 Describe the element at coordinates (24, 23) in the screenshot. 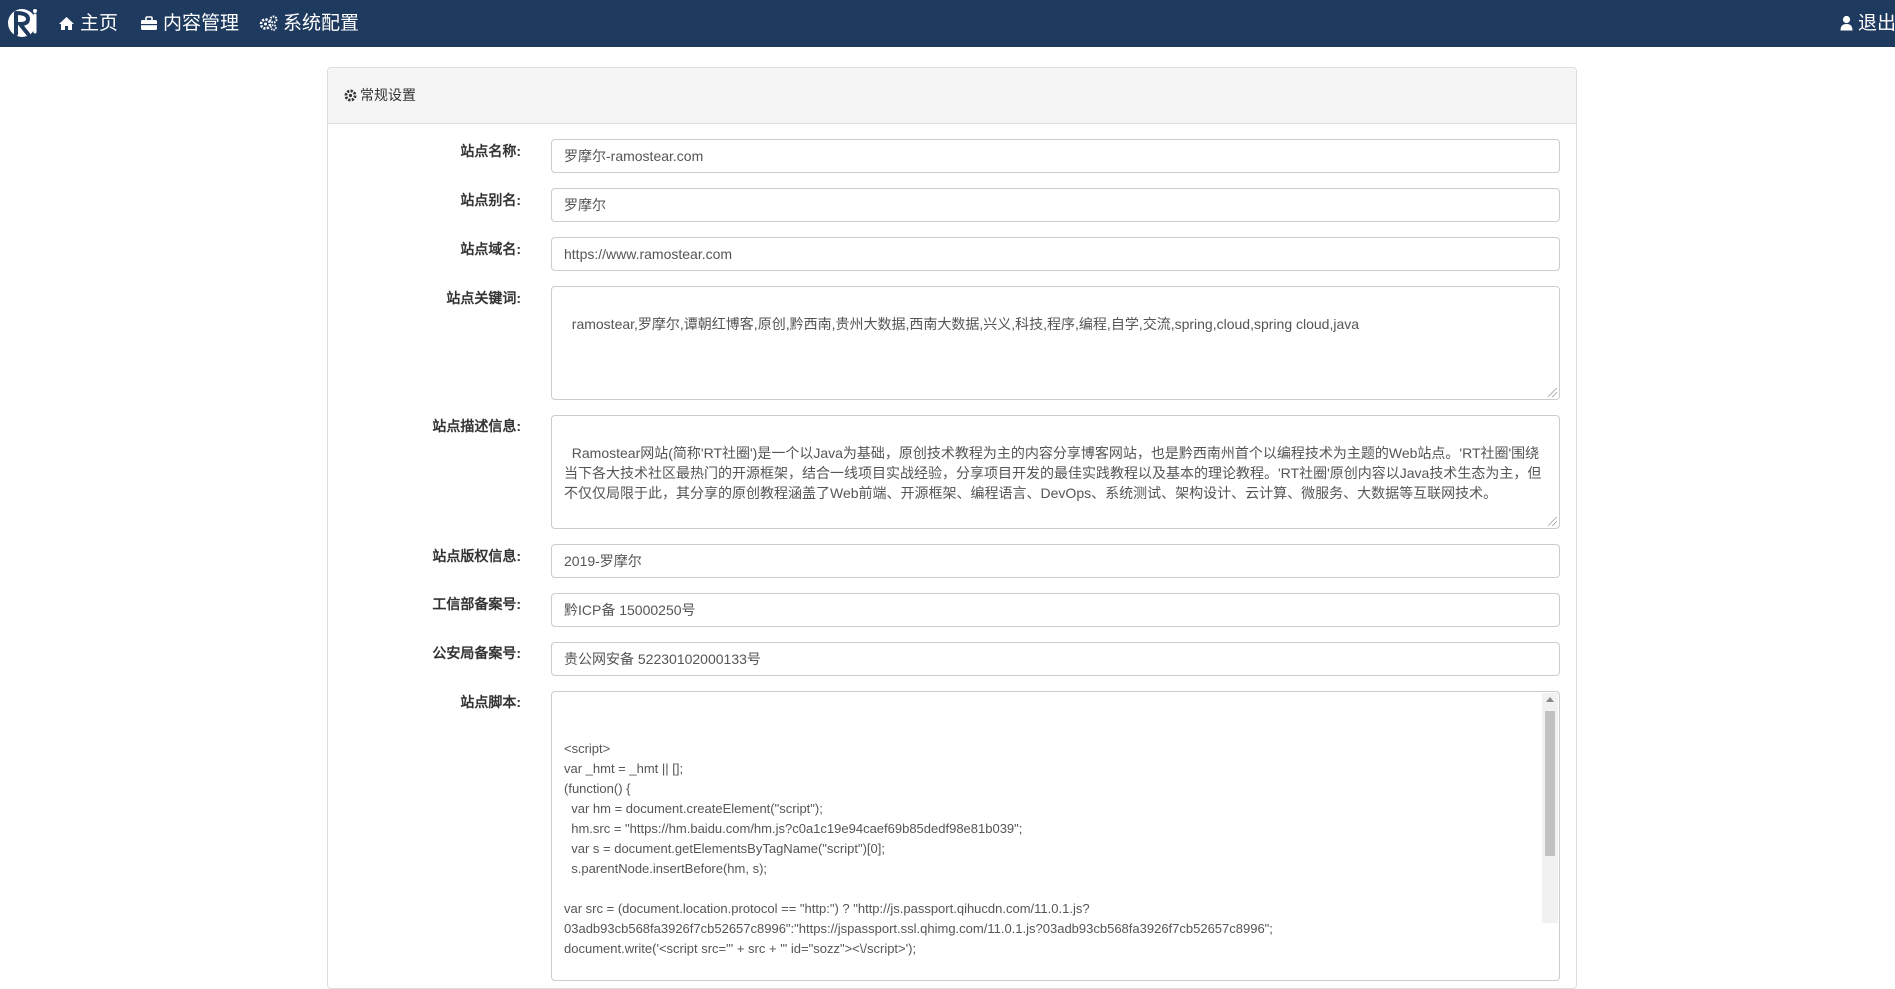

I see `site-logo-icon` at that location.